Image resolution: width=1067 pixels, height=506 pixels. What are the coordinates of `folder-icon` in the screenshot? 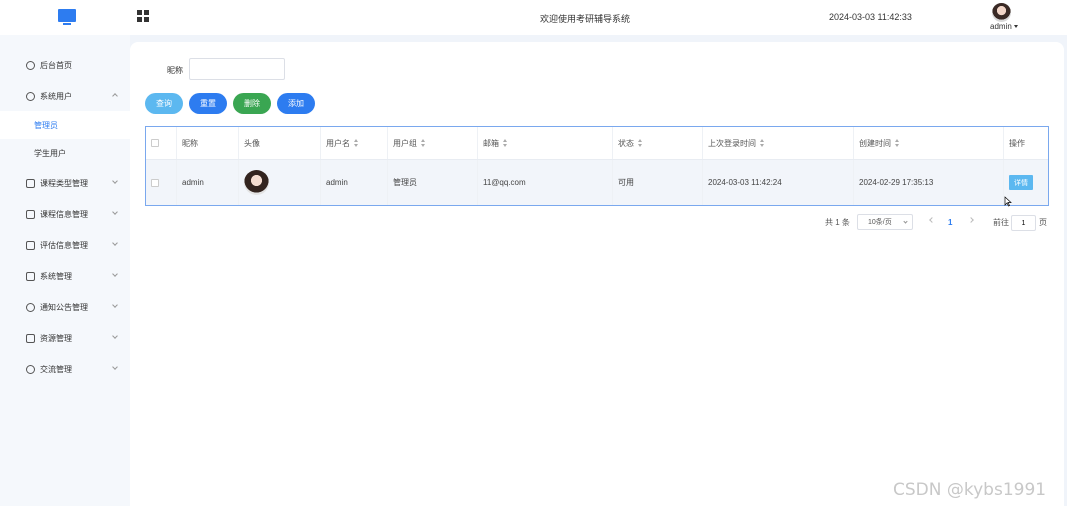 It's located at (30, 276).